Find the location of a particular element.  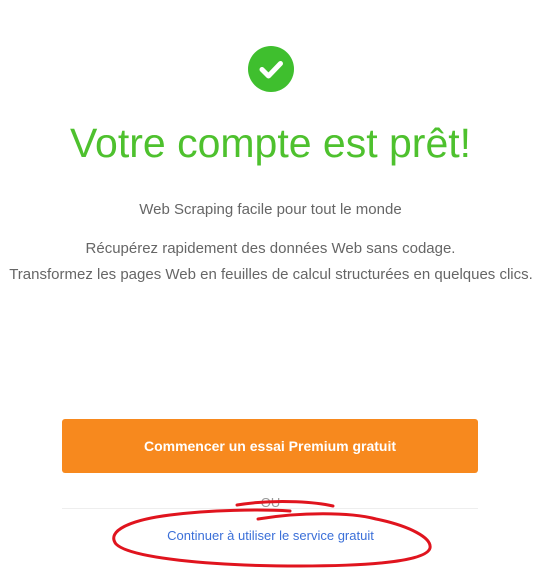

or-separator: OU is located at coordinates (270, 502).